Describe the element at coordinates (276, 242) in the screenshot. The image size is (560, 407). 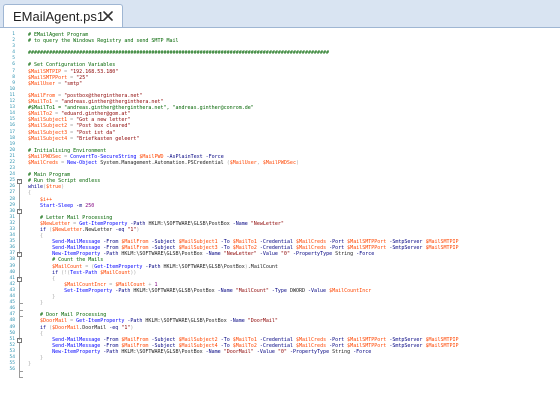
I see `code-token: -Credential` at that location.